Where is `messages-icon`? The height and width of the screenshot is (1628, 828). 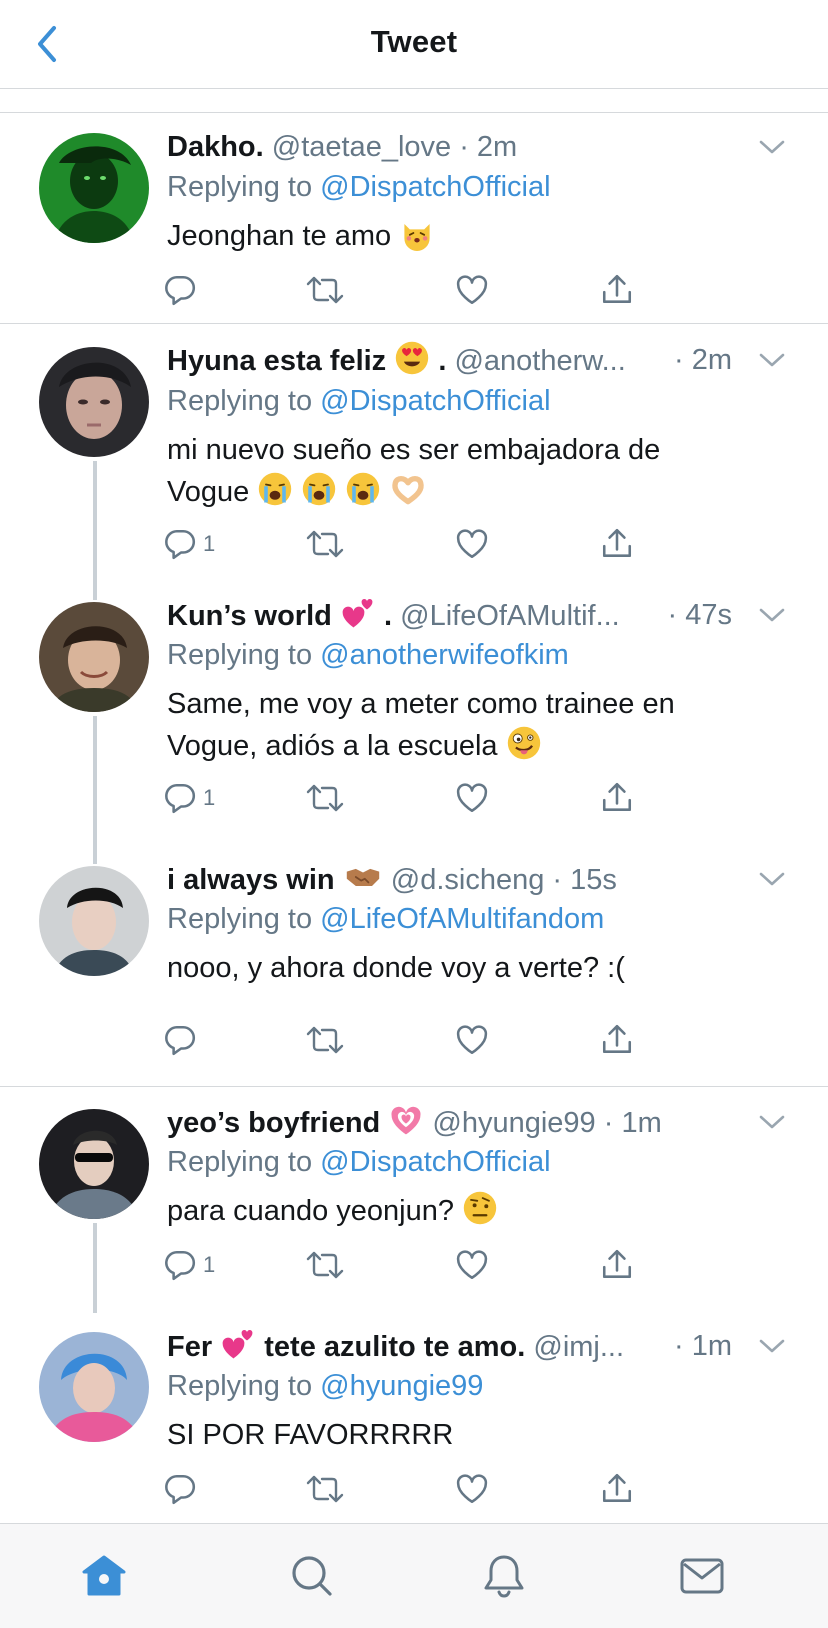 messages-icon is located at coordinates (702, 1576).